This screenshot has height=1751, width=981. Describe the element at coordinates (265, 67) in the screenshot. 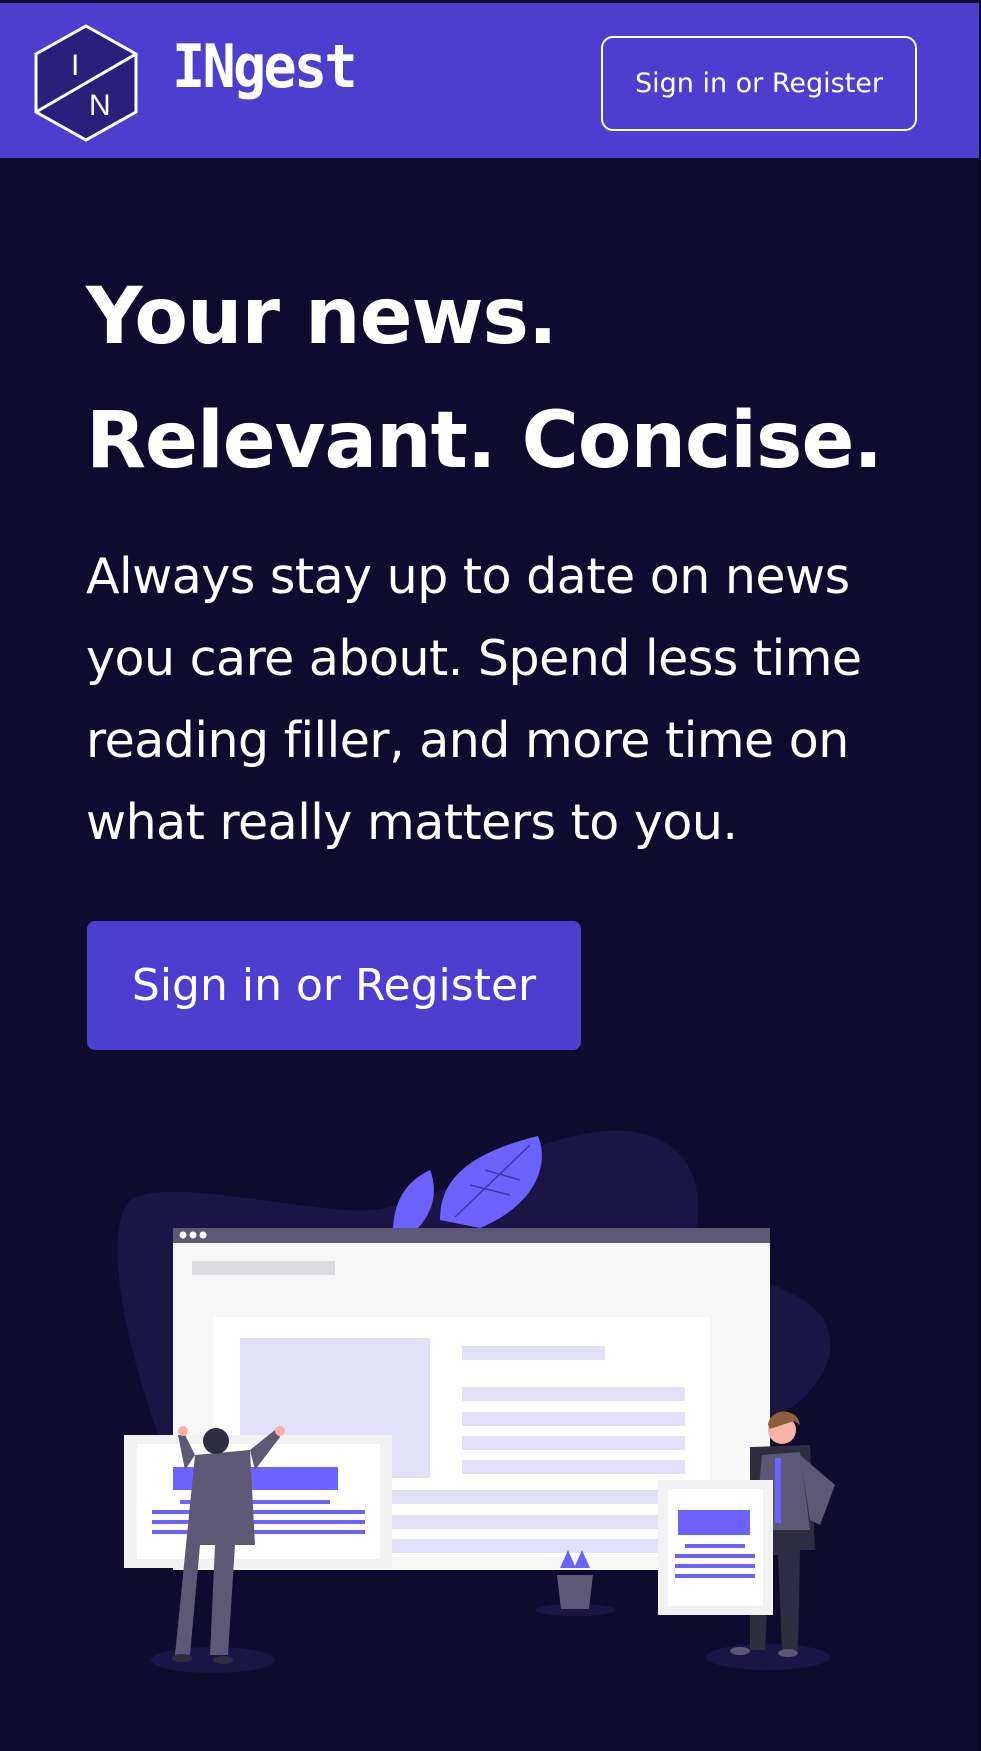

I see `brand-name: INgest` at that location.